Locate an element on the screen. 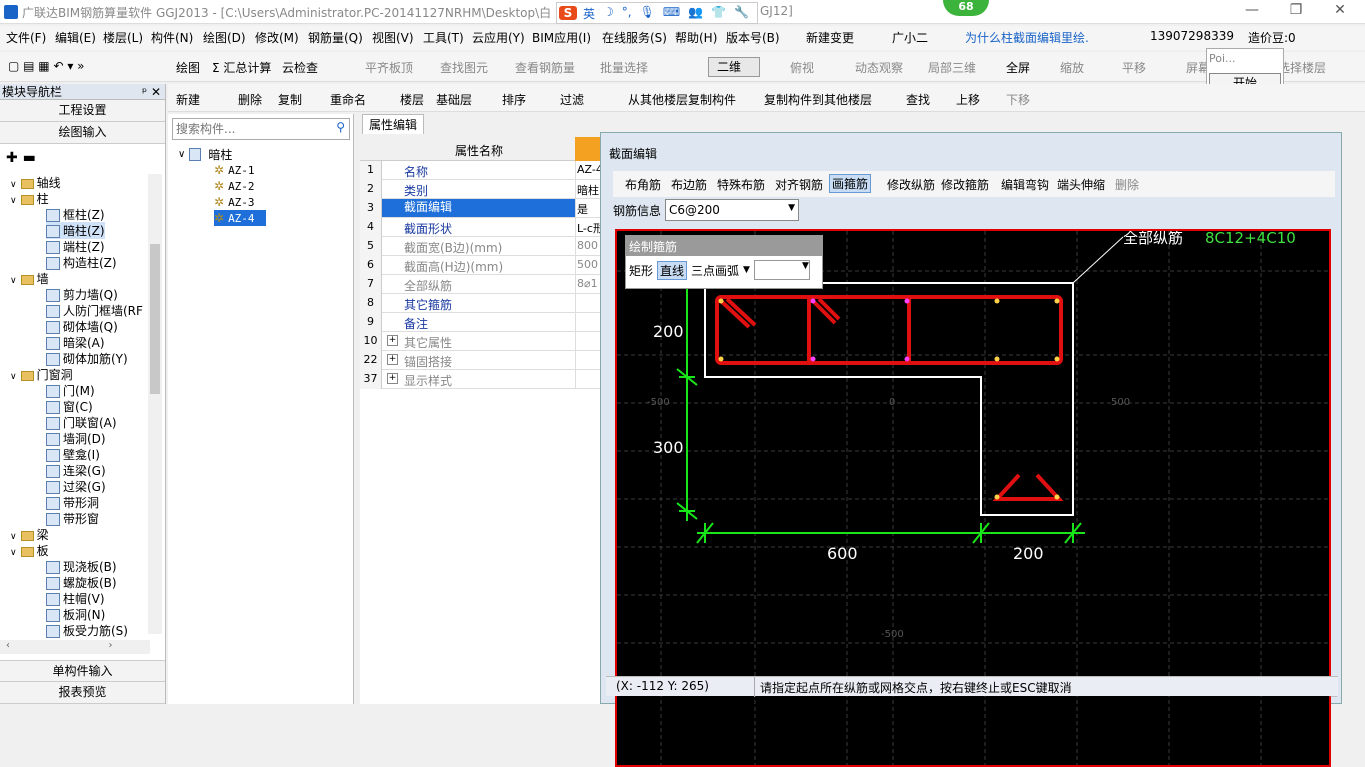 The width and height of the screenshot is (1365, 767). component-search: ⚲ is located at coordinates (261, 129).